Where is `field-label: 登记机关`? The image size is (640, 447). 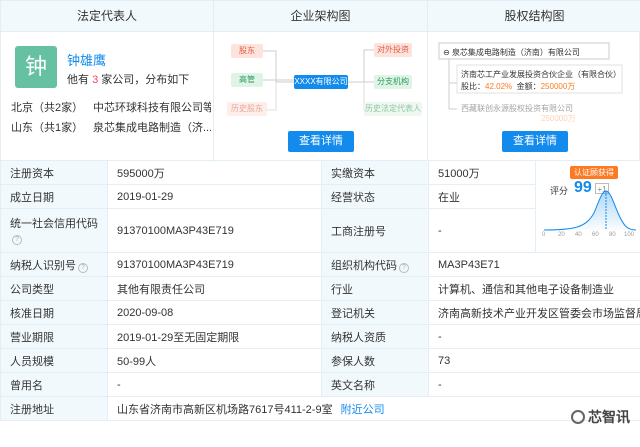 field-label: 登记机关 is located at coordinates (375, 312).